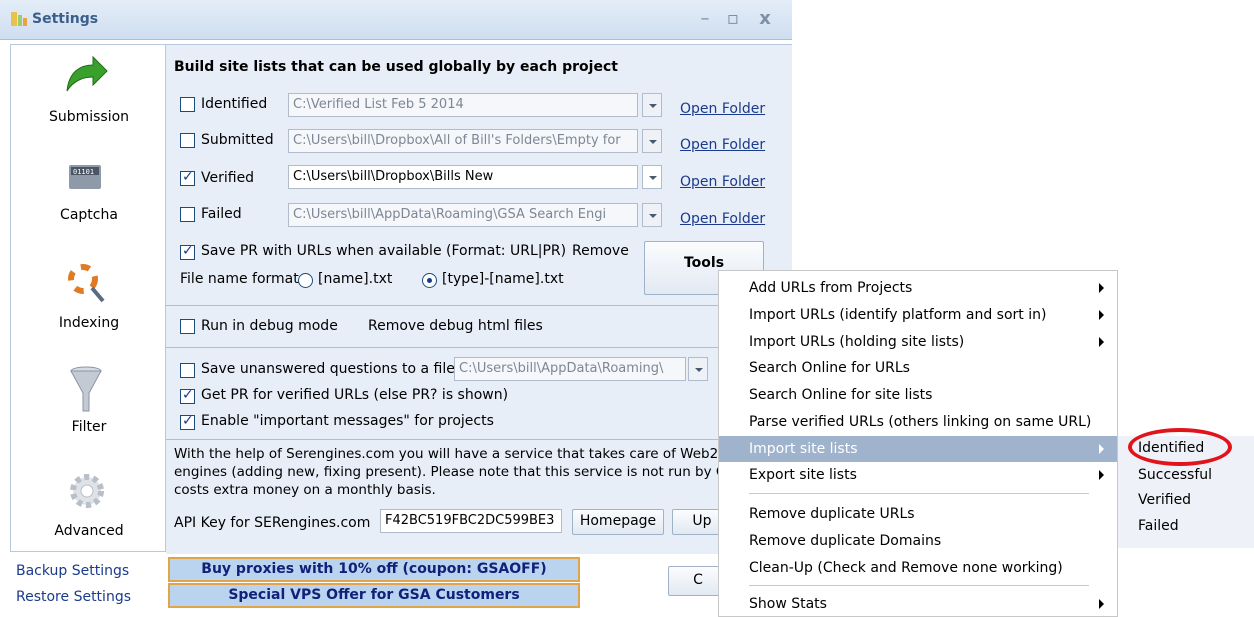 Image resolution: width=1254 pixels, height=617 pixels. Describe the element at coordinates (347, 421) in the screenshot. I see `important-messages-label: Enable "important messages" for projects` at that location.